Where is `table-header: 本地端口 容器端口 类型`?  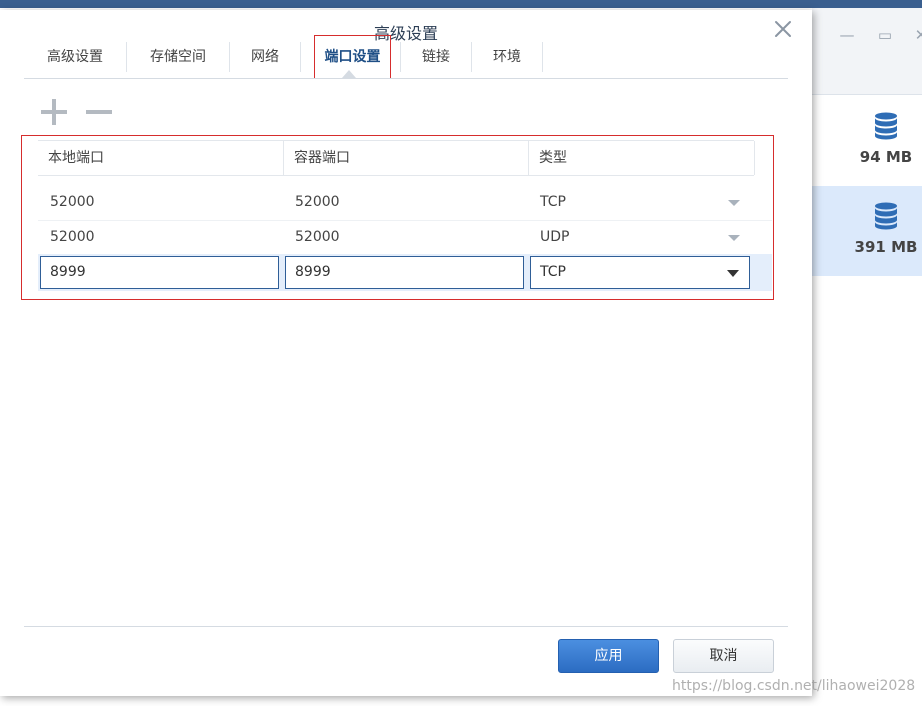
table-header: 本地端口 容器端口 类型 is located at coordinates (396, 158).